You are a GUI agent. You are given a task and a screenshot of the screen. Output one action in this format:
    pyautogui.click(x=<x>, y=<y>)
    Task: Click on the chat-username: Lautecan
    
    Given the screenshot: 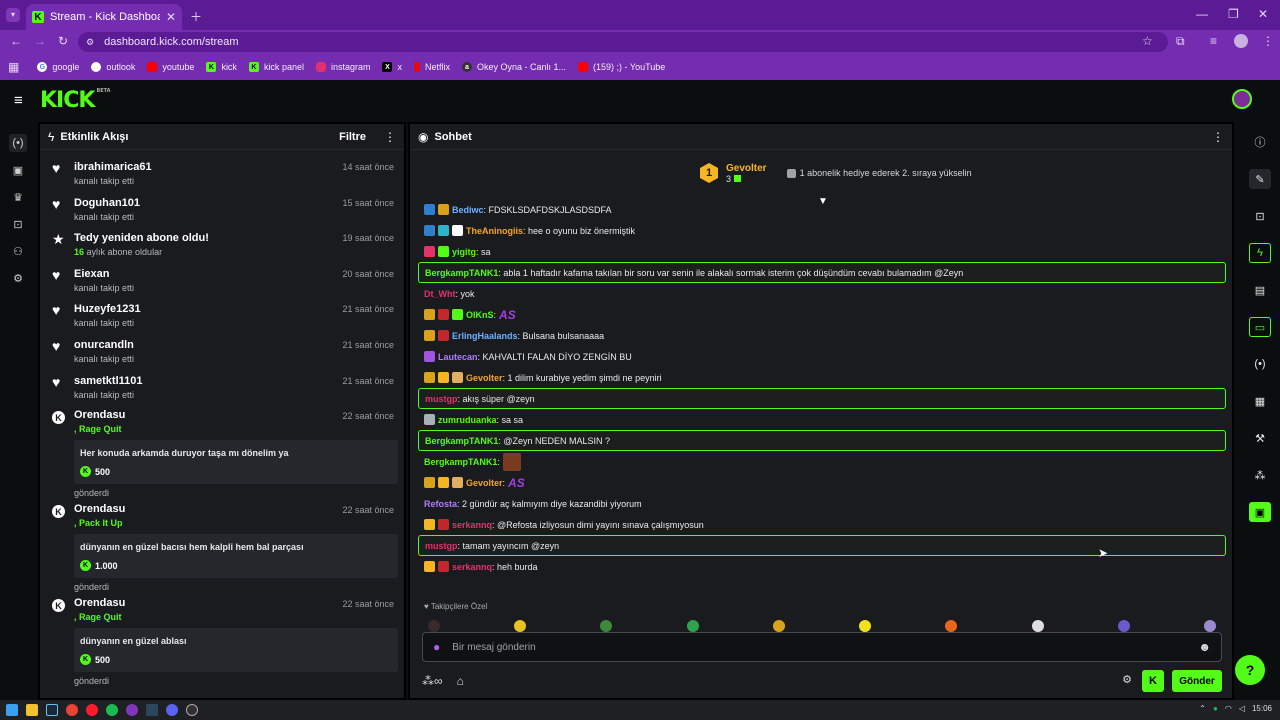 What is the action you would take?
    pyautogui.click(x=458, y=357)
    